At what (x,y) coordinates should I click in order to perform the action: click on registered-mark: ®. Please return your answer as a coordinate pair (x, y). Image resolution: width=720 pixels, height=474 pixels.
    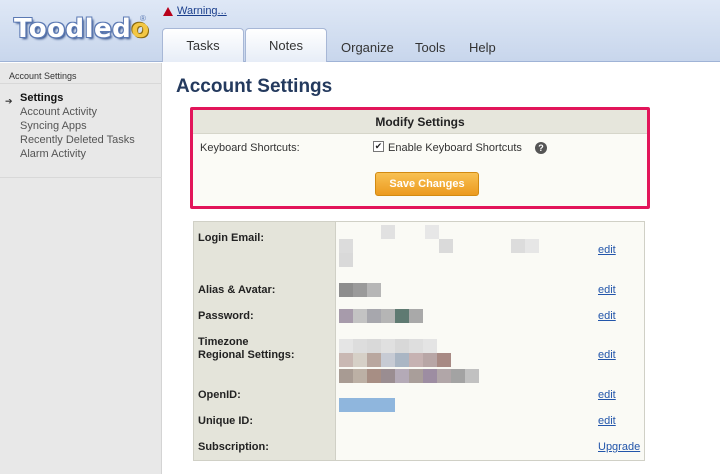
    Looking at the image, I should click on (143, 18).